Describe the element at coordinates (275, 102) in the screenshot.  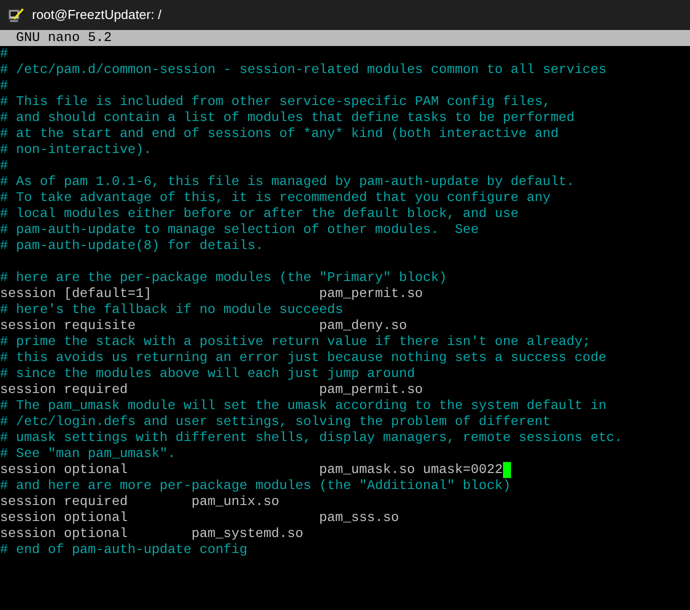
I see `comment-line: # This file is included from other service-specific PAM config files,` at that location.